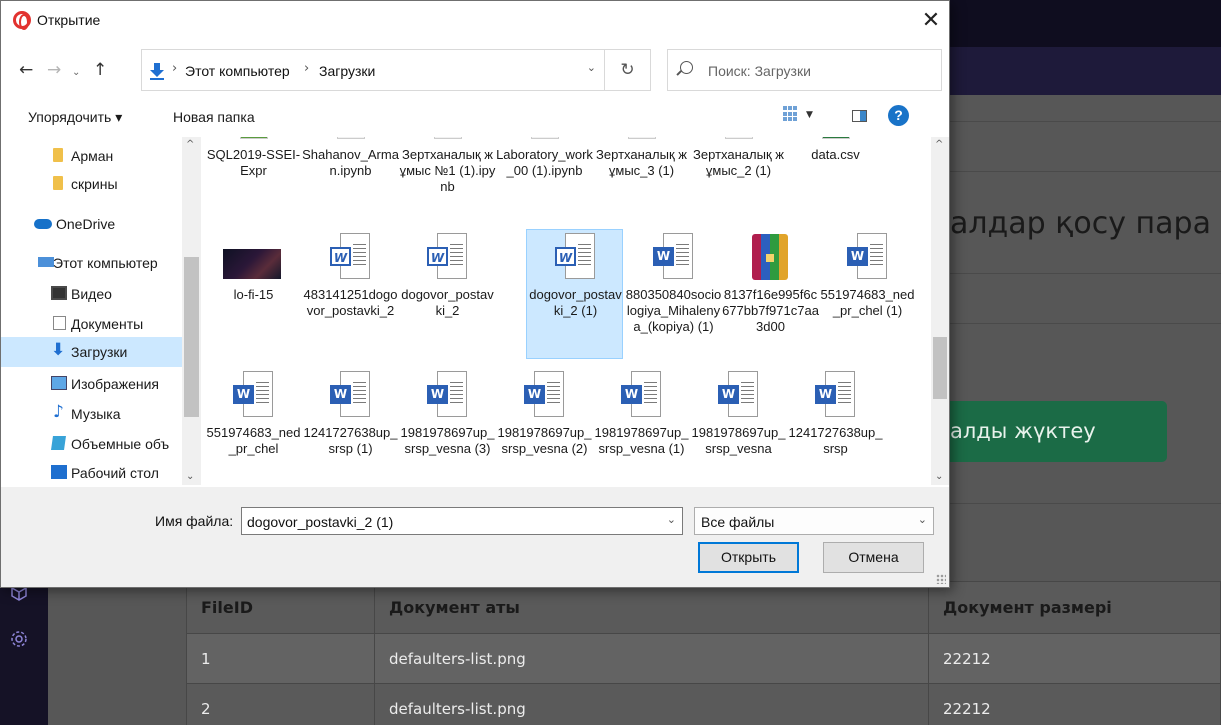 The width and height of the screenshot is (1221, 725). What do you see at coordinates (54, 70) in the screenshot?
I see `forward-arrow-icon: →` at bounding box center [54, 70].